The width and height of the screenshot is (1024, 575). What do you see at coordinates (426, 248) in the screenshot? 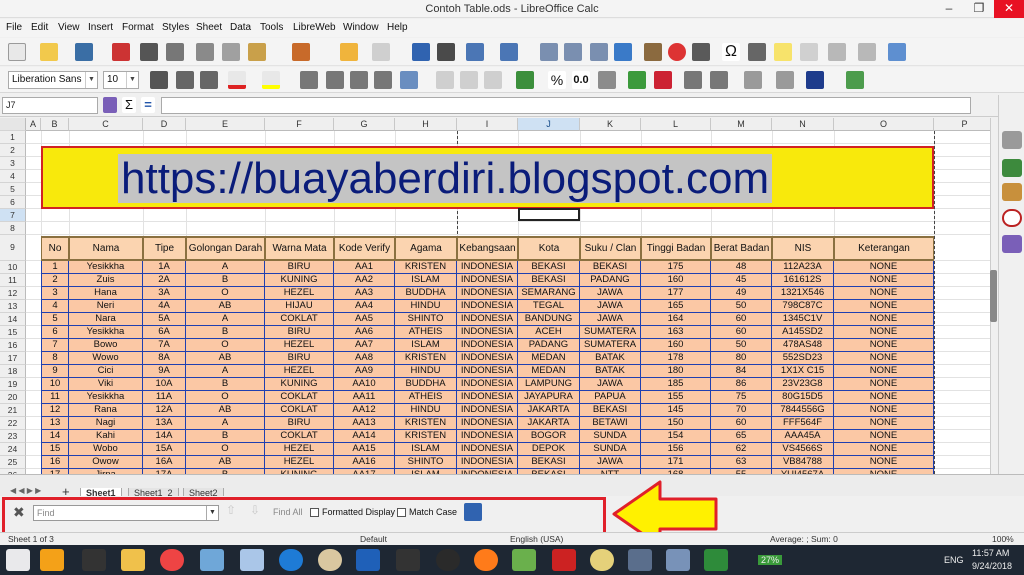
I see `table-header-cell: Agama` at bounding box center [426, 248].